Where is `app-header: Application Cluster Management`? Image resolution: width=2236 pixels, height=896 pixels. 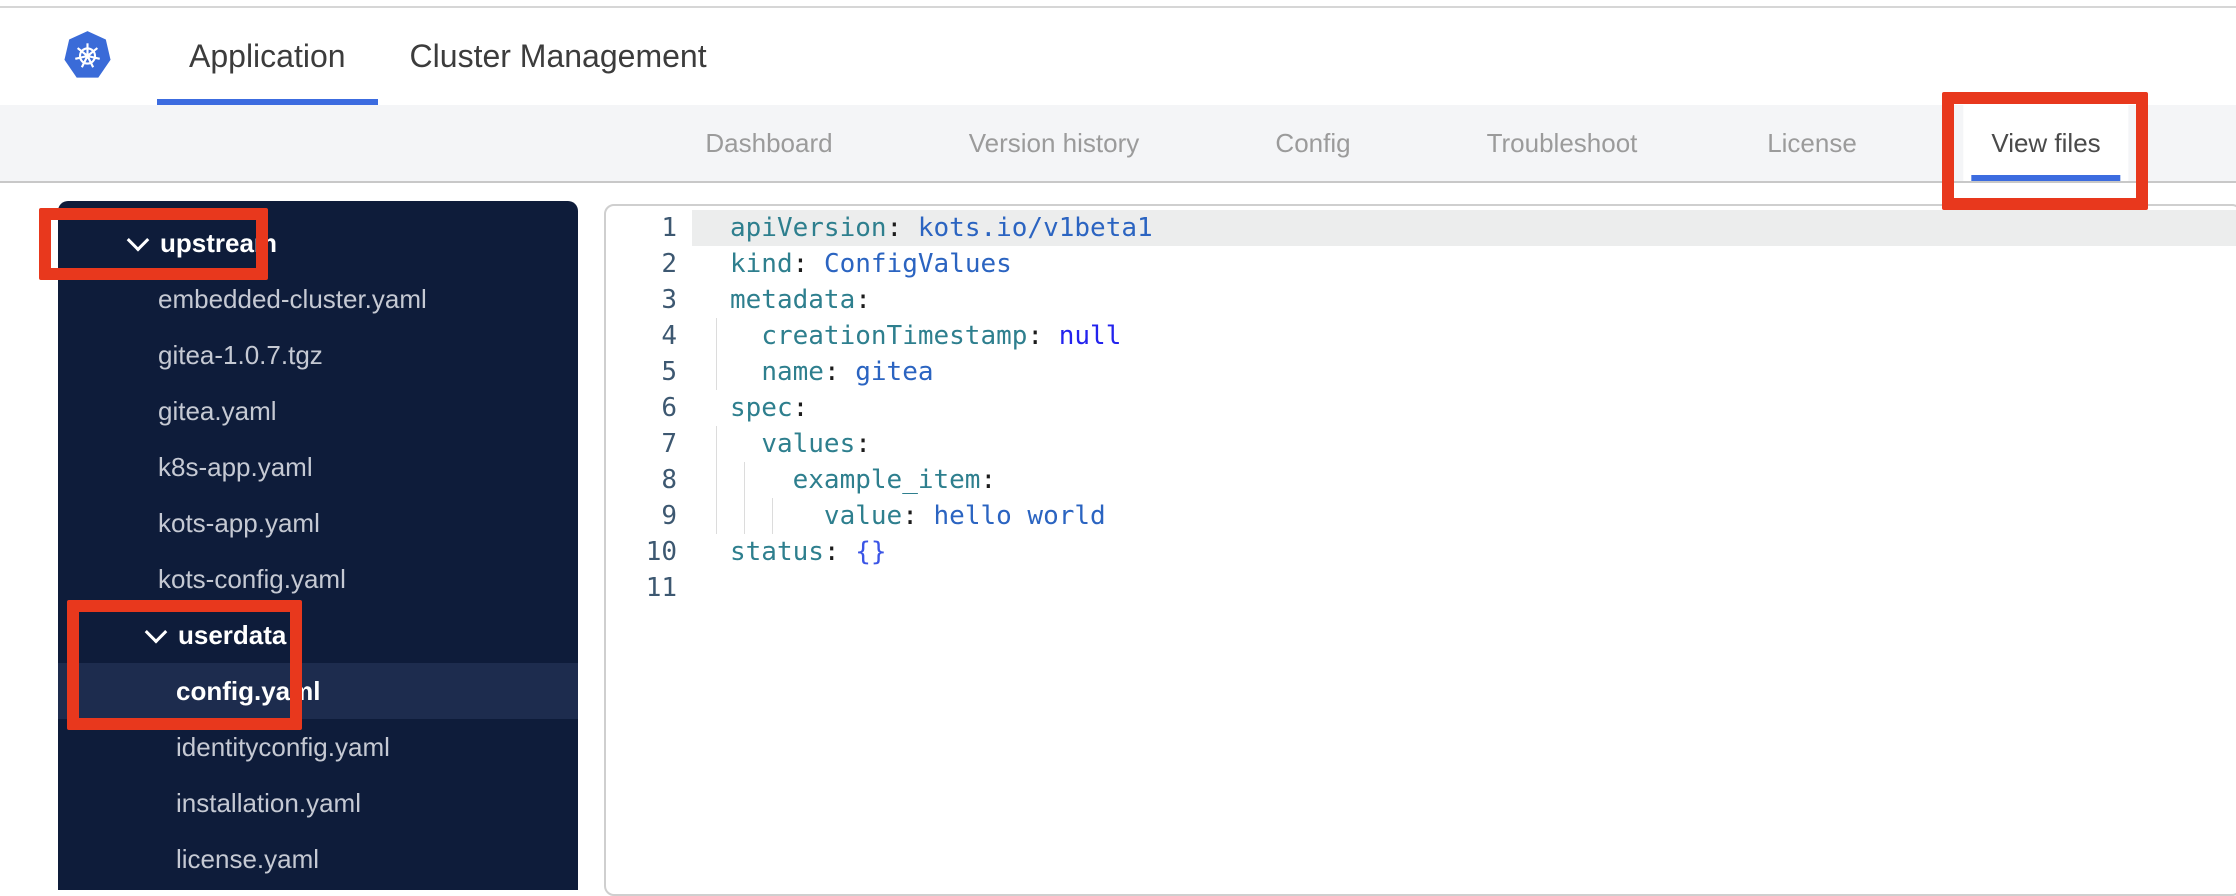
app-header: Application Cluster Management is located at coordinates (1118, 56).